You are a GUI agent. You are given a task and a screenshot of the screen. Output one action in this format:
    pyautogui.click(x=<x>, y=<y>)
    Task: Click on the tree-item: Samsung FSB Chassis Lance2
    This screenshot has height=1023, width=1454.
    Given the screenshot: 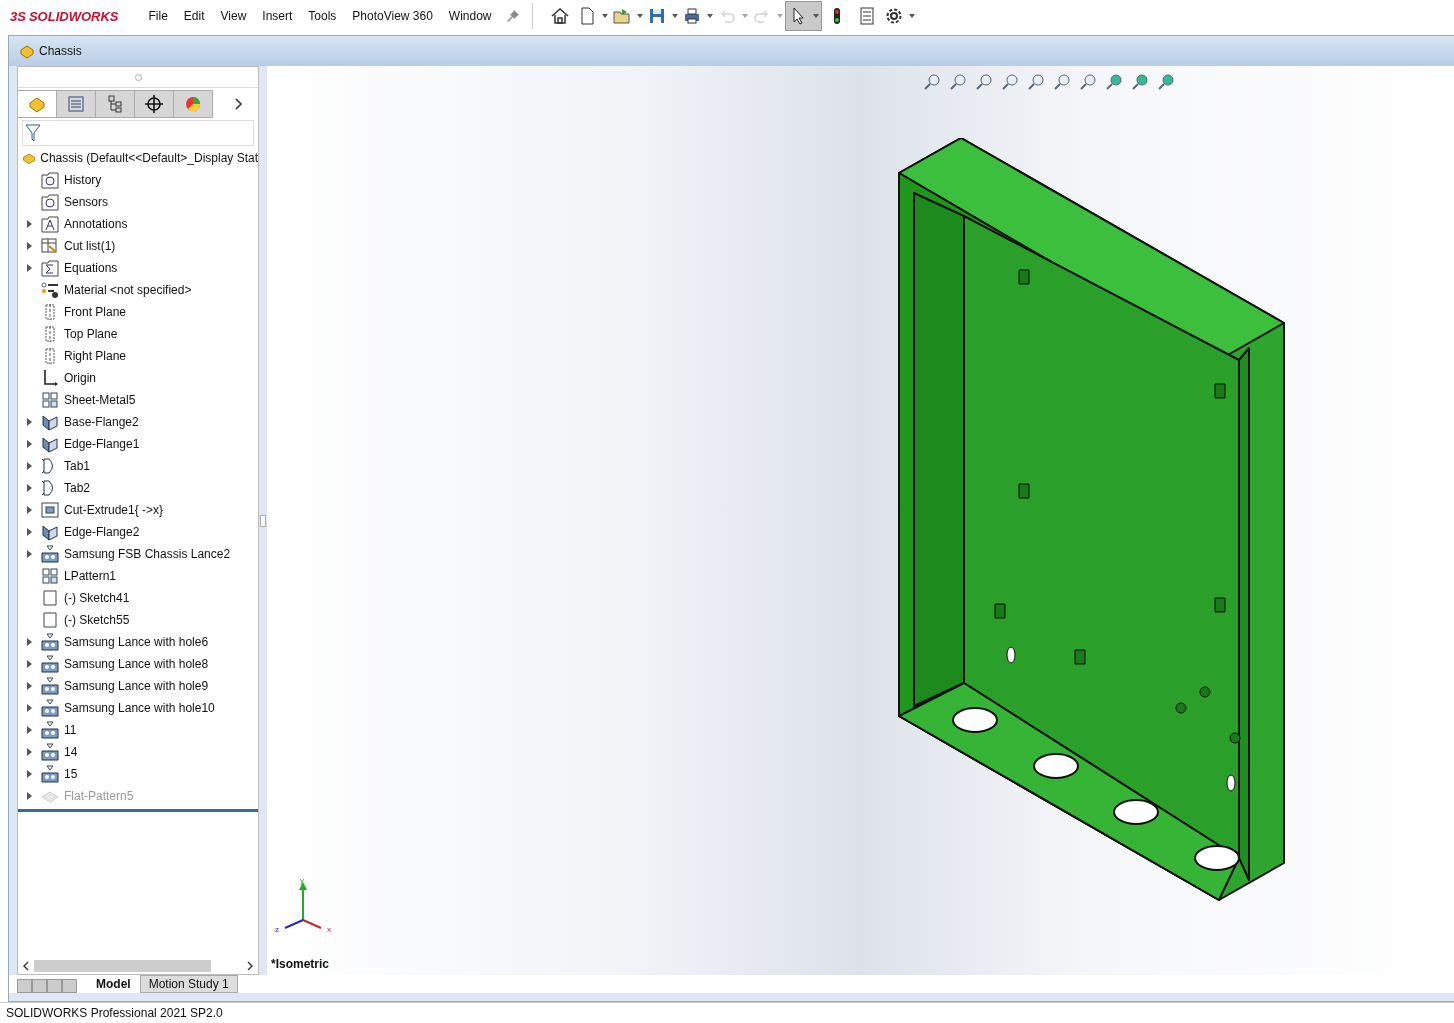 What is the action you would take?
    pyautogui.click(x=147, y=554)
    